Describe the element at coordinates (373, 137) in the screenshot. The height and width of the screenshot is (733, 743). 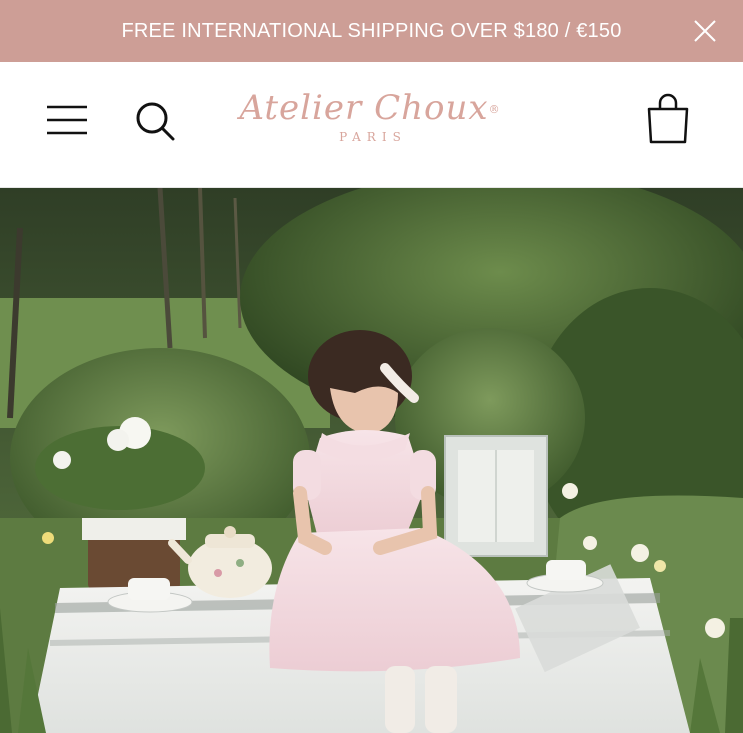
I see `logo-subtitle: PARIS` at that location.